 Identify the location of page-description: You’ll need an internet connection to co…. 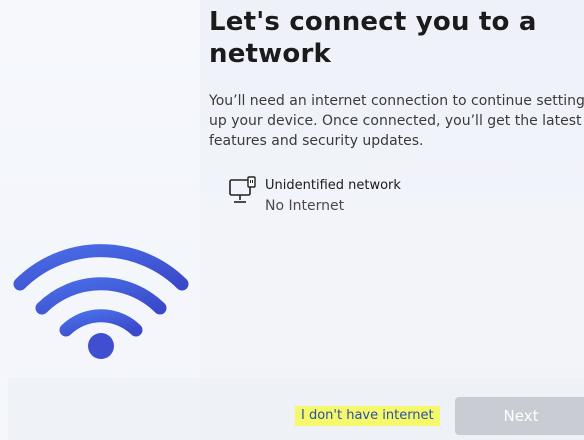
(396, 121).